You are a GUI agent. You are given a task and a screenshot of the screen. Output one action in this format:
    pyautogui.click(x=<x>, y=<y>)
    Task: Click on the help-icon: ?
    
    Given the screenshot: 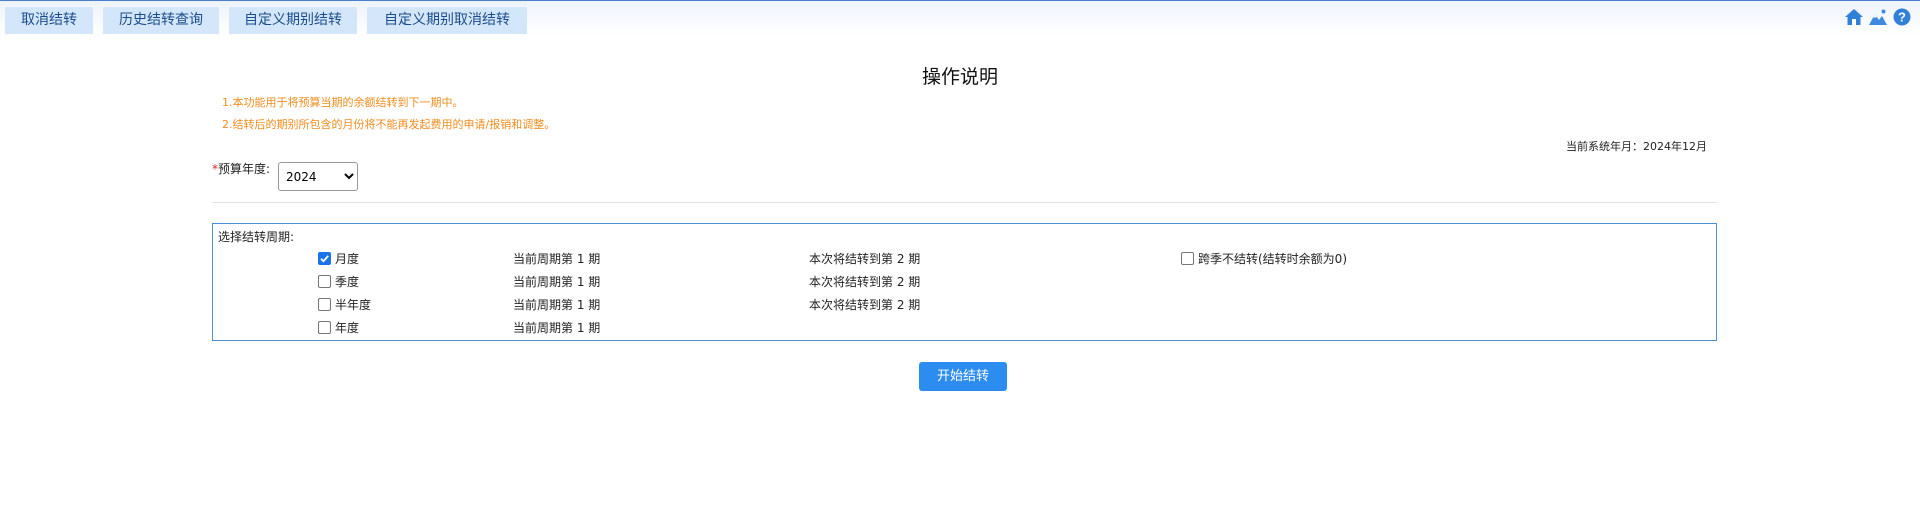 What is the action you would take?
    pyautogui.click(x=1902, y=17)
    